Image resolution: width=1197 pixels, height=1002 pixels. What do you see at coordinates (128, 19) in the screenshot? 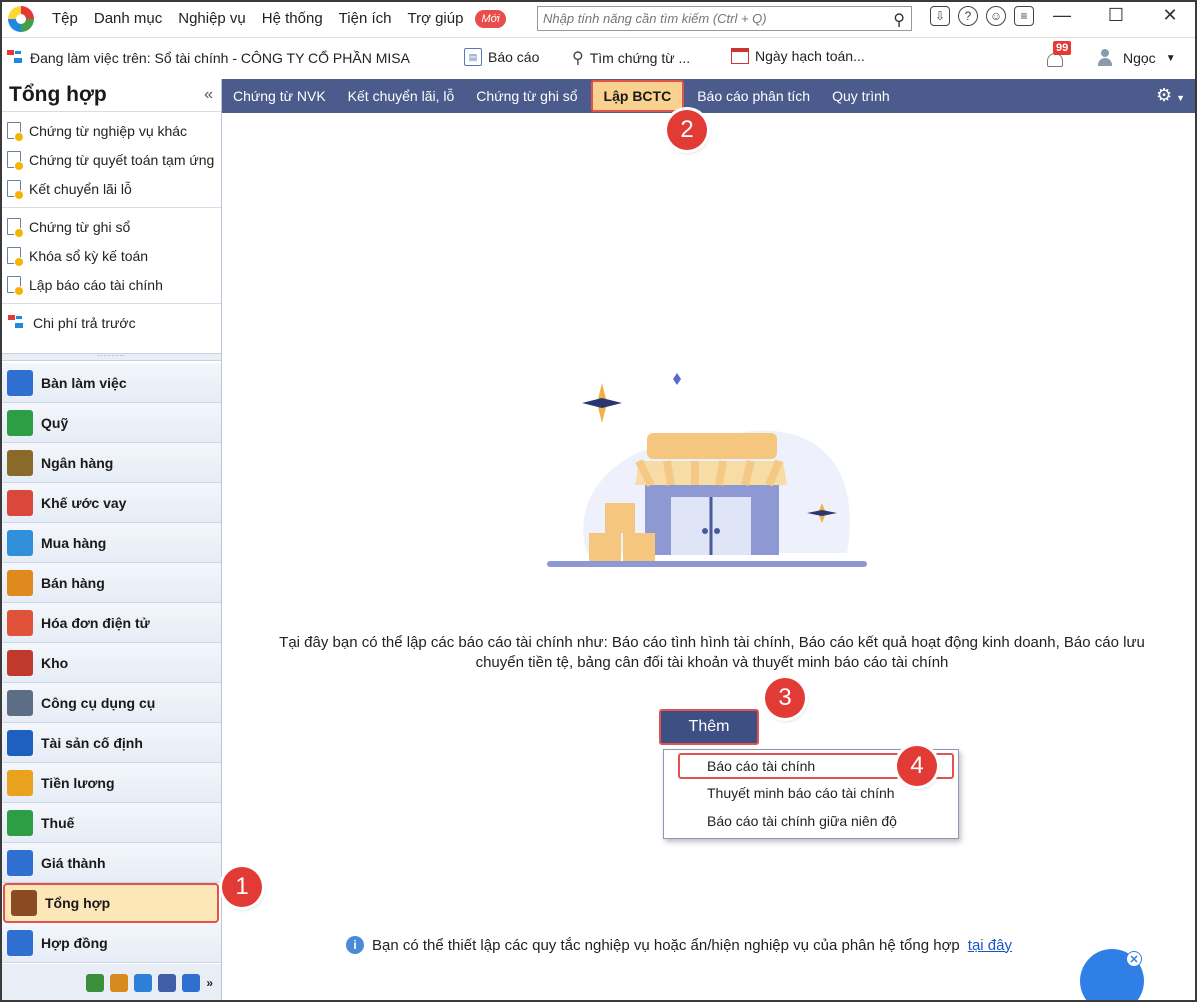
I see `menu-catalog: Danh mục` at bounding box center [128, 19].